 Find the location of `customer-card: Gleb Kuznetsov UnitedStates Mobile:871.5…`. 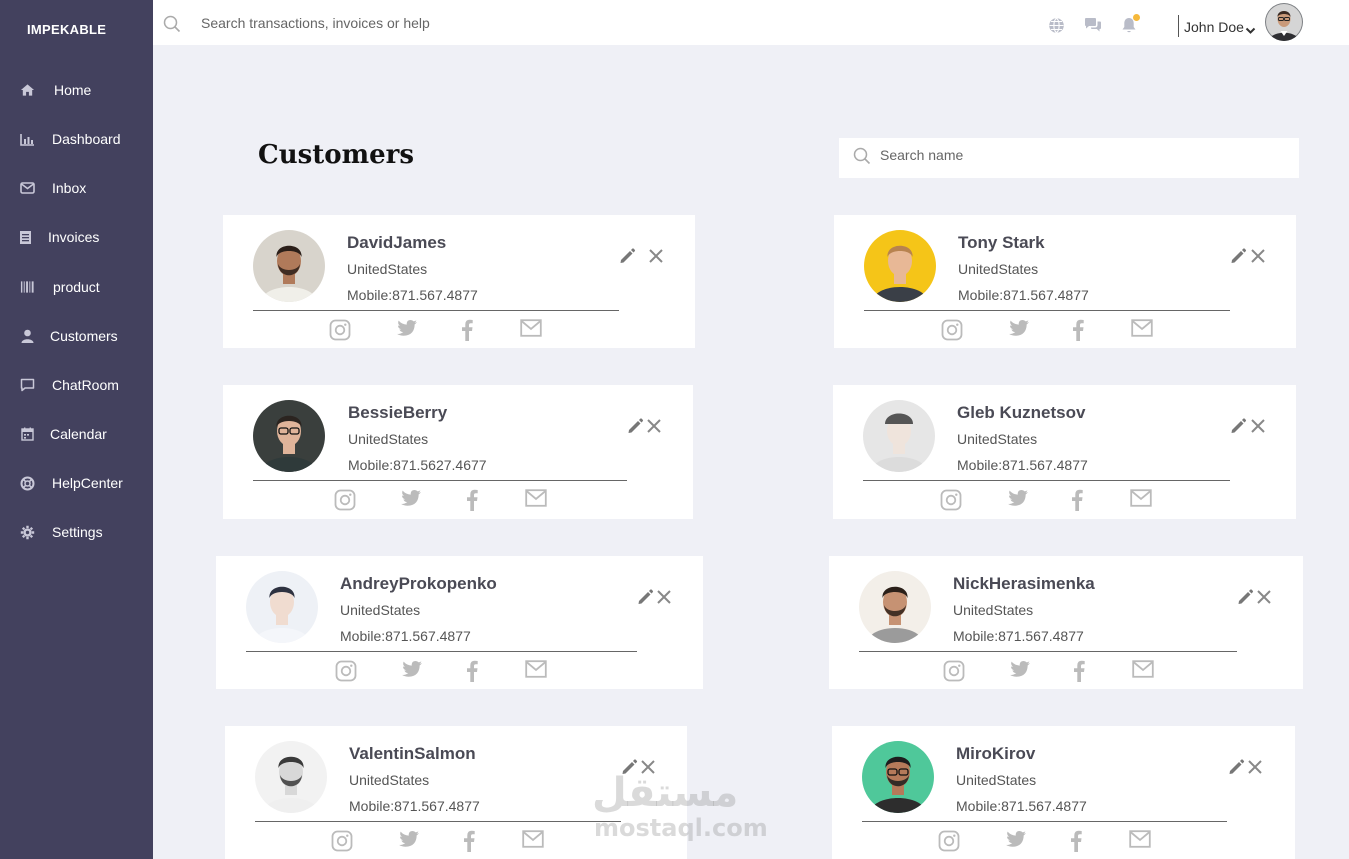

customer-card: Gleb Kuznetsov UnitedStates Mobile:871.5… is located at coordinates (1064, 452).